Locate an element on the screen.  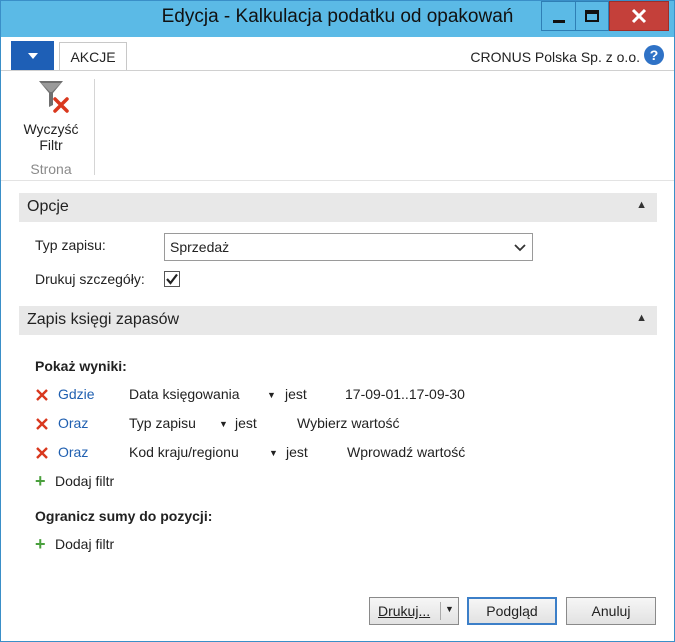
print-details-label: Drukuj szczegóły: is located at coordinates (90, 279).